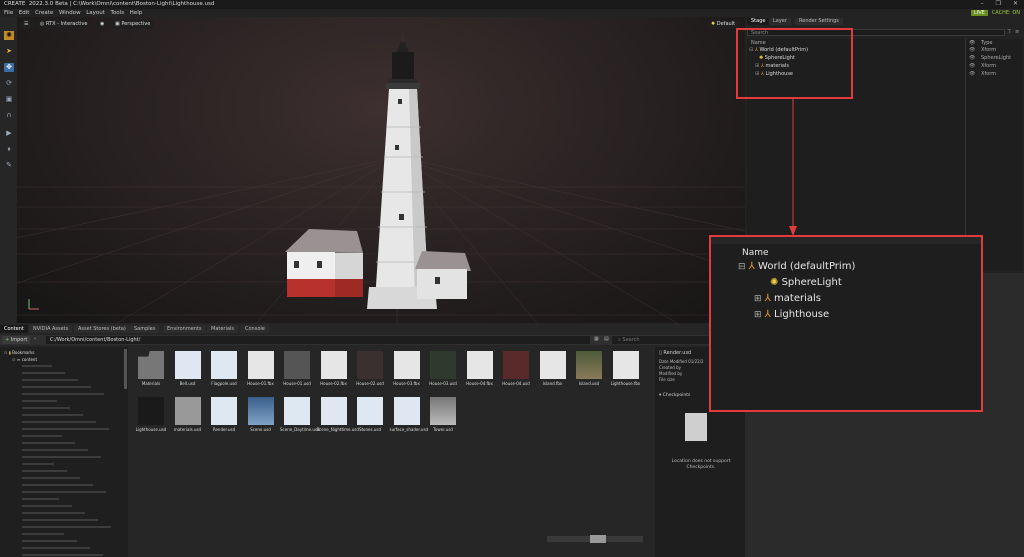 Image resolution: width=1024 pixels, height=557 pixels. I want to click on list-view-icon: ▤, so click(606, 339).